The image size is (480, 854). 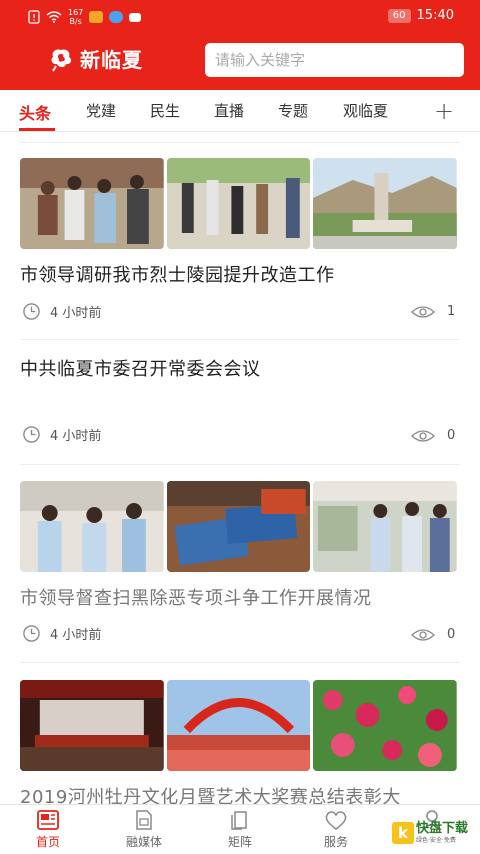 What do you see at coordinates (34, 17) in the screenshot?
I see `no-sim-icon` at bounding box center [34, 17].